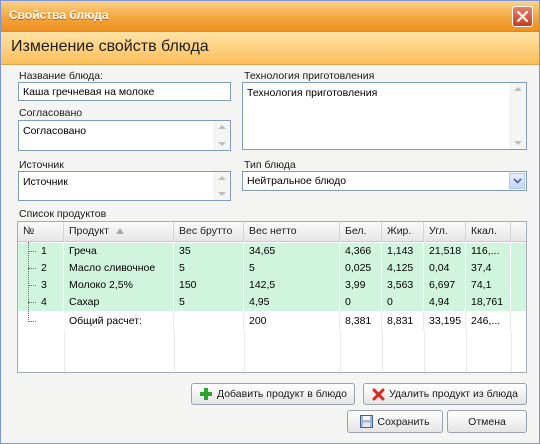 The height and width of the screenshot is (444, 540). Describe the element at coordinates (361, 231) in the screenshot. I see `col-header-prot: Бел.` at that location.